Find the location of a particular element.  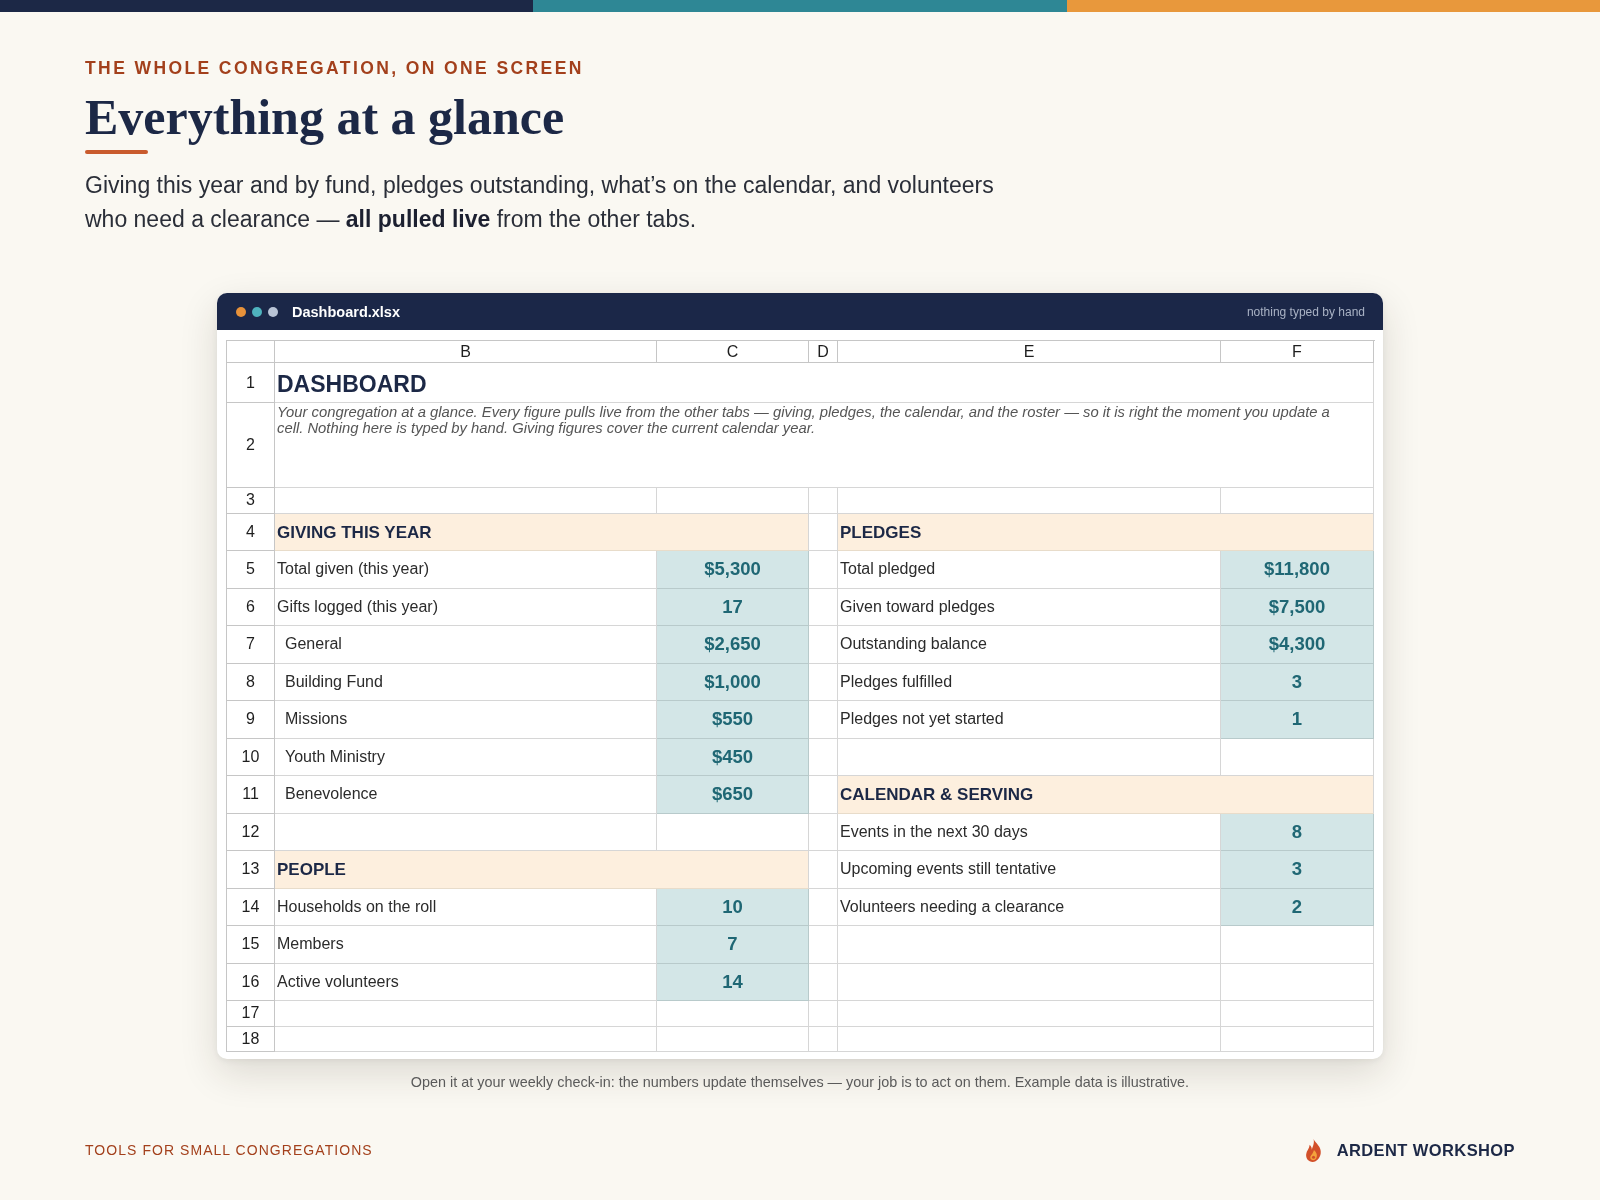

row-number: 16 is located at coordinates (251, 982).